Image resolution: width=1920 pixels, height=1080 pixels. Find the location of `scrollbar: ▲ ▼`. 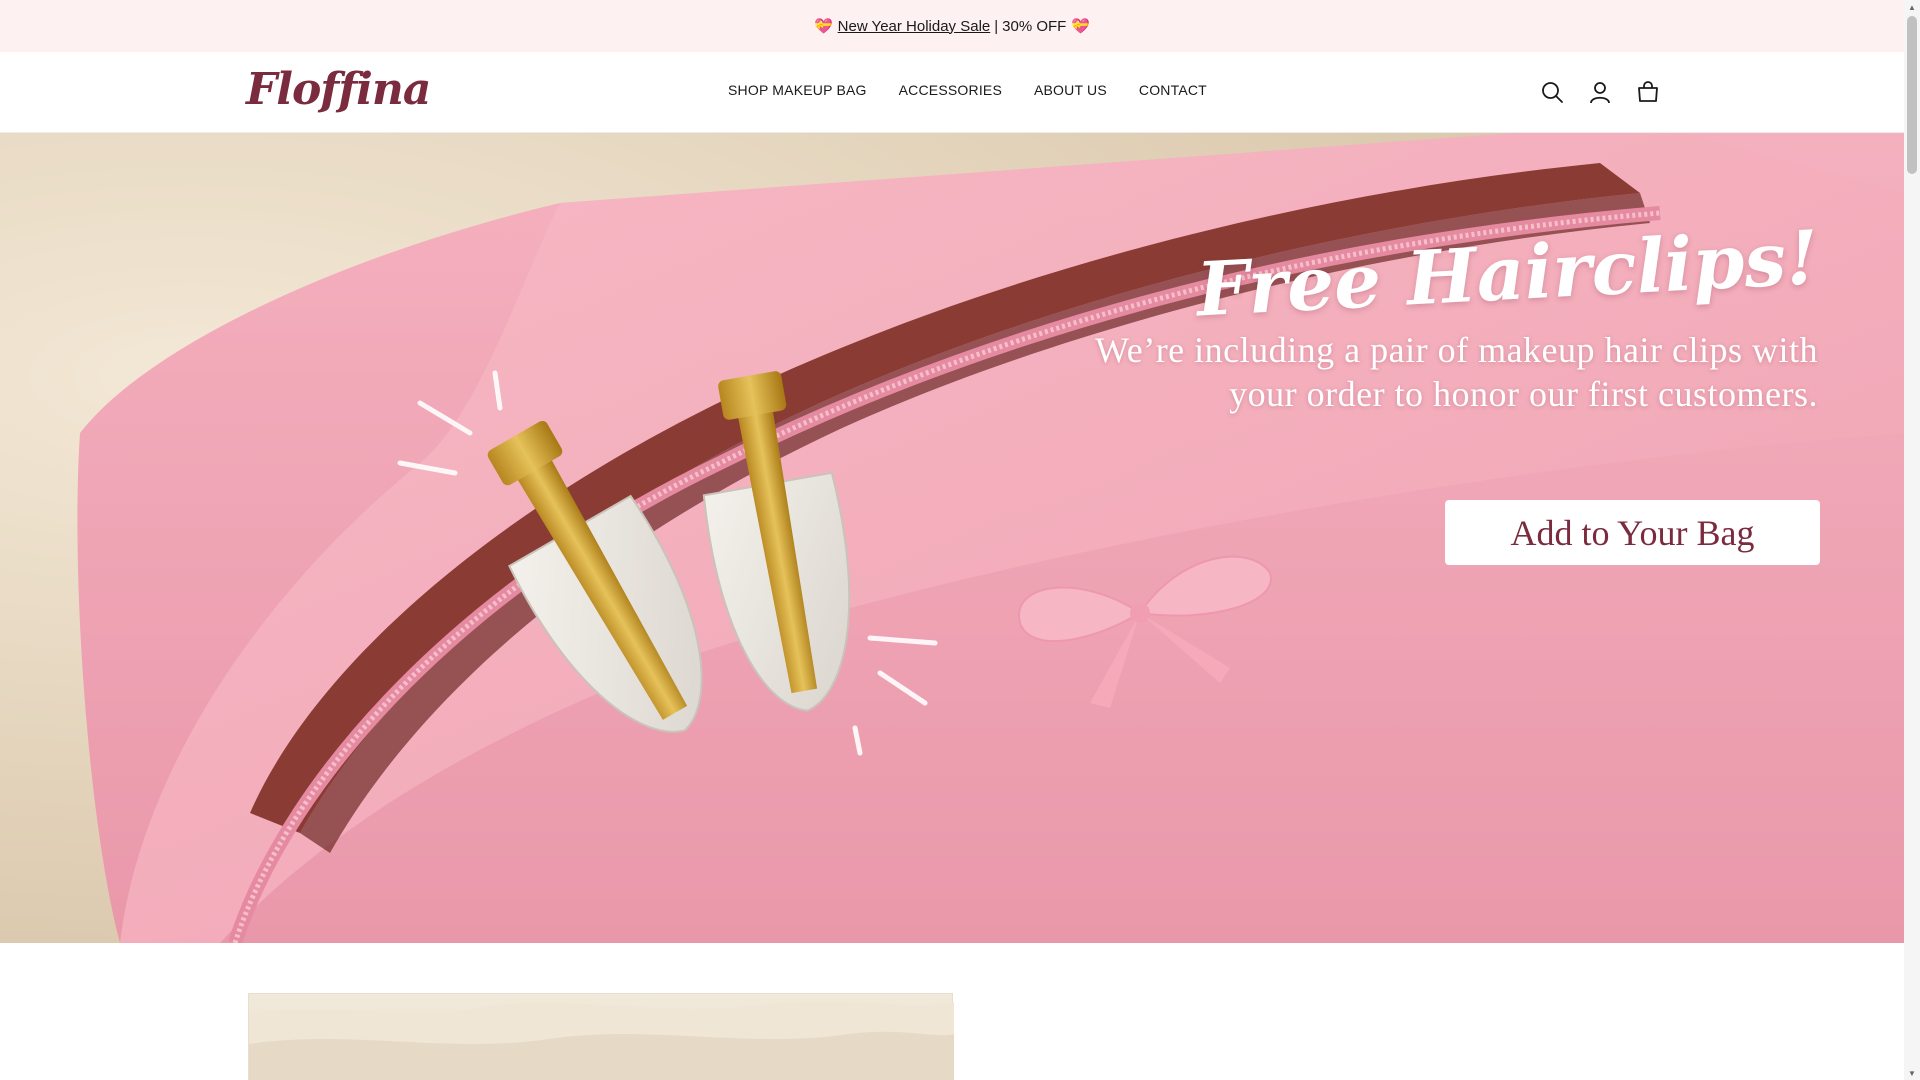

scrollbar: ▲ ▼ is located at coordinates (1912, 540).